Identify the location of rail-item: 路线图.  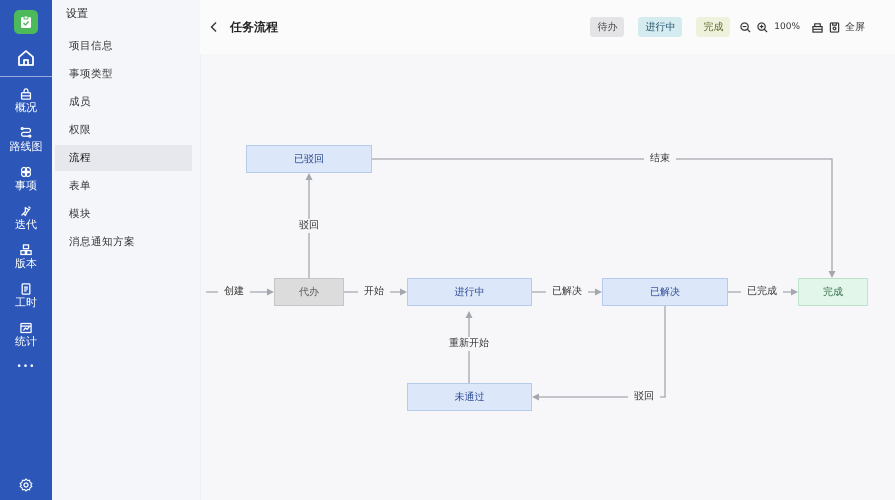
(26, 140).